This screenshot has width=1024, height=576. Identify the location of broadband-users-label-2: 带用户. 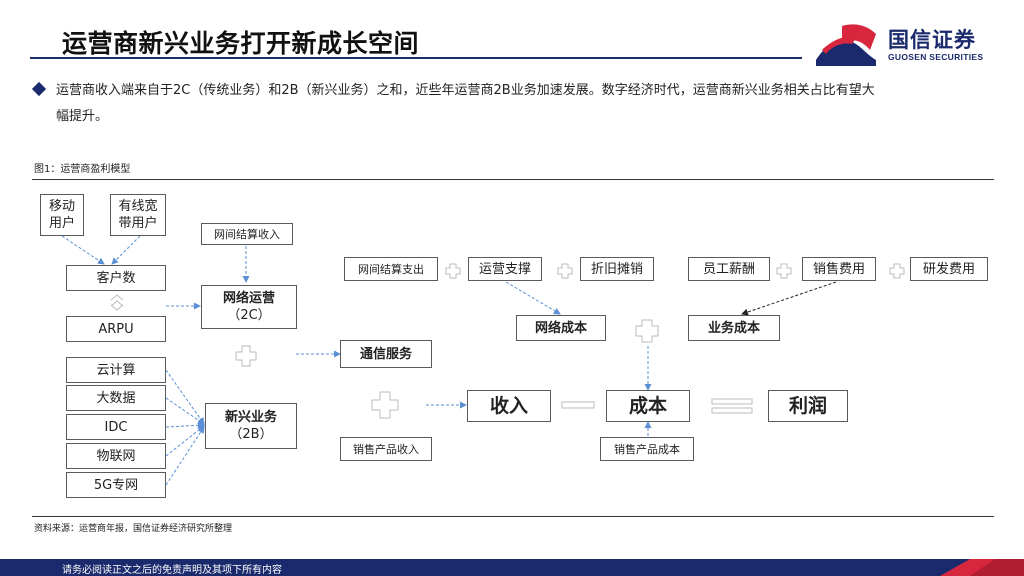
(138, 223).